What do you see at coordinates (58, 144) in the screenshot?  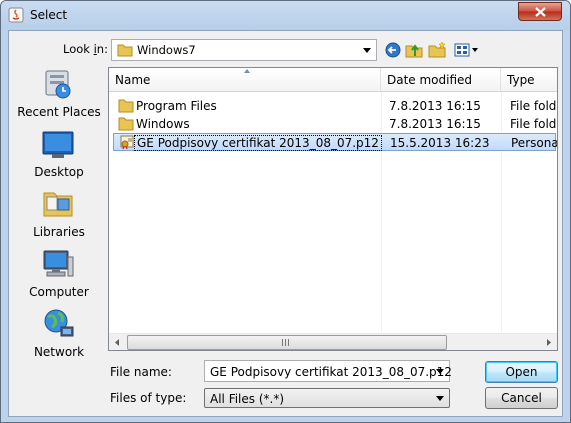 I see `desktop-icon` at bounding box center [58, 144].